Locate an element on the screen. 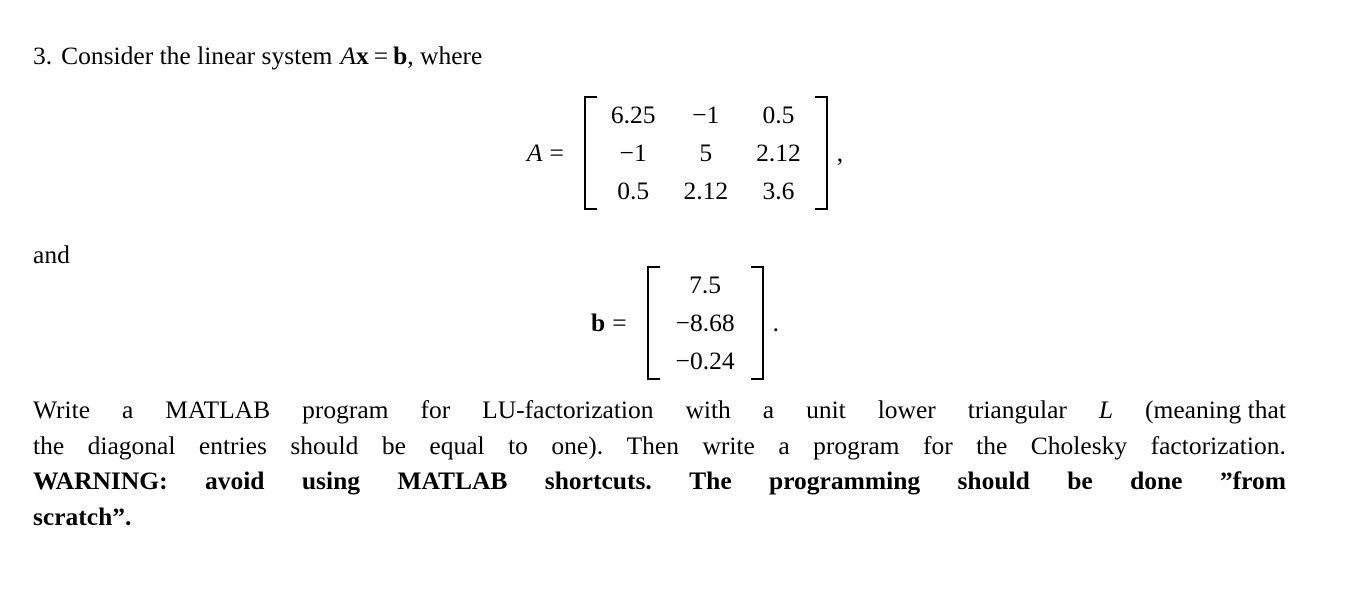 Image resolution: width=1370 pixels, height=598 pixels. matrix-A: 6.25 −1 0.5 −1 5 2.12 0.5 2.12 3.6 is located at coordinates (705, 153).